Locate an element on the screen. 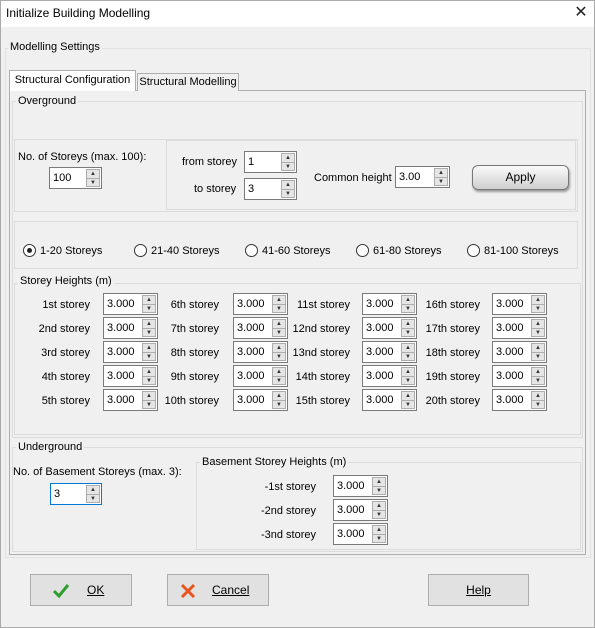 This screenshot has width=595, height=628. common-height-stepper: 3.00 ▲ ▼ is located at coordinates (422, 177).